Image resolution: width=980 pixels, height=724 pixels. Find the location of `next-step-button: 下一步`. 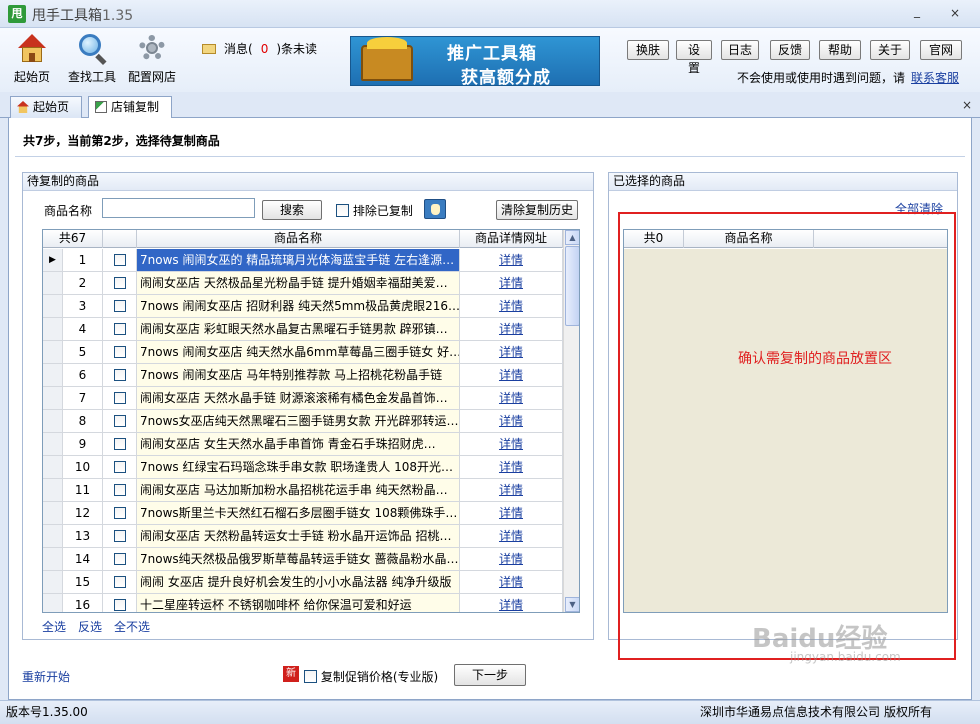

next-step-button: 下一步 is located at coordinates (490, 675).